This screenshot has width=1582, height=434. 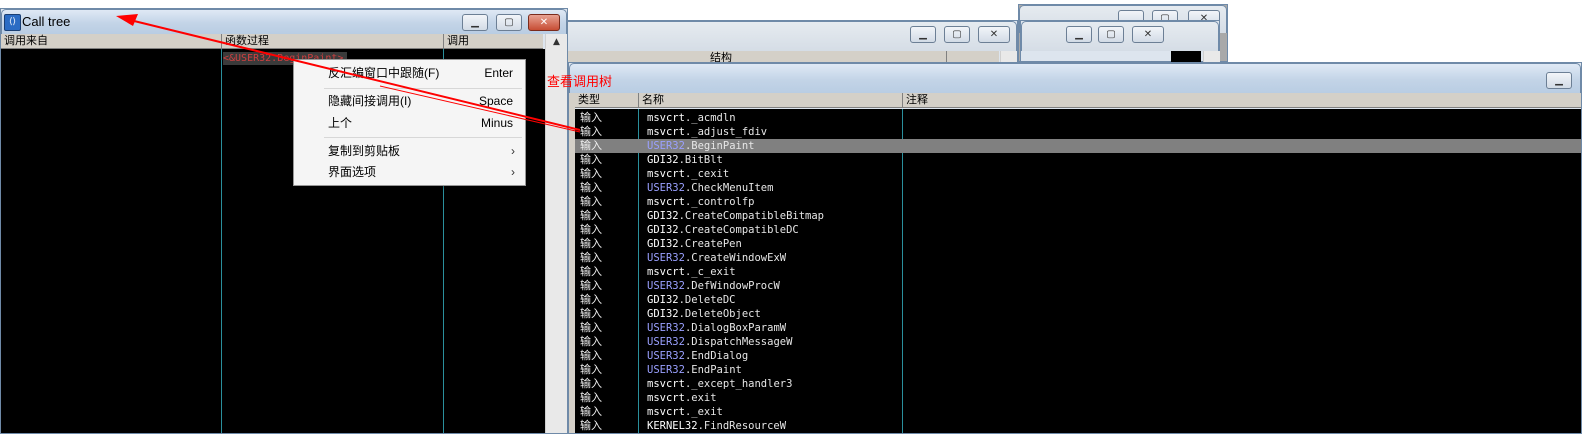 I want to click on column-header-called-from: 调用来自, so click(x=111, y=41).